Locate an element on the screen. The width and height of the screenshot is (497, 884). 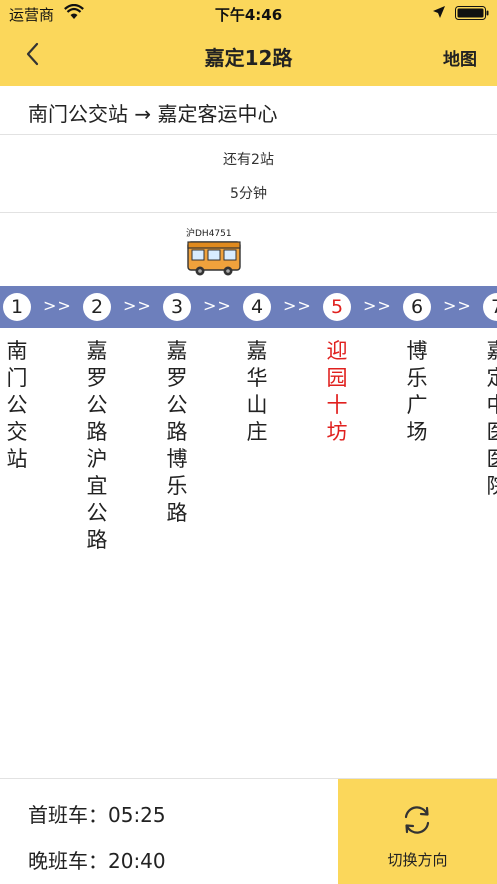
refresh-icon is located at coordinates (417, 820).